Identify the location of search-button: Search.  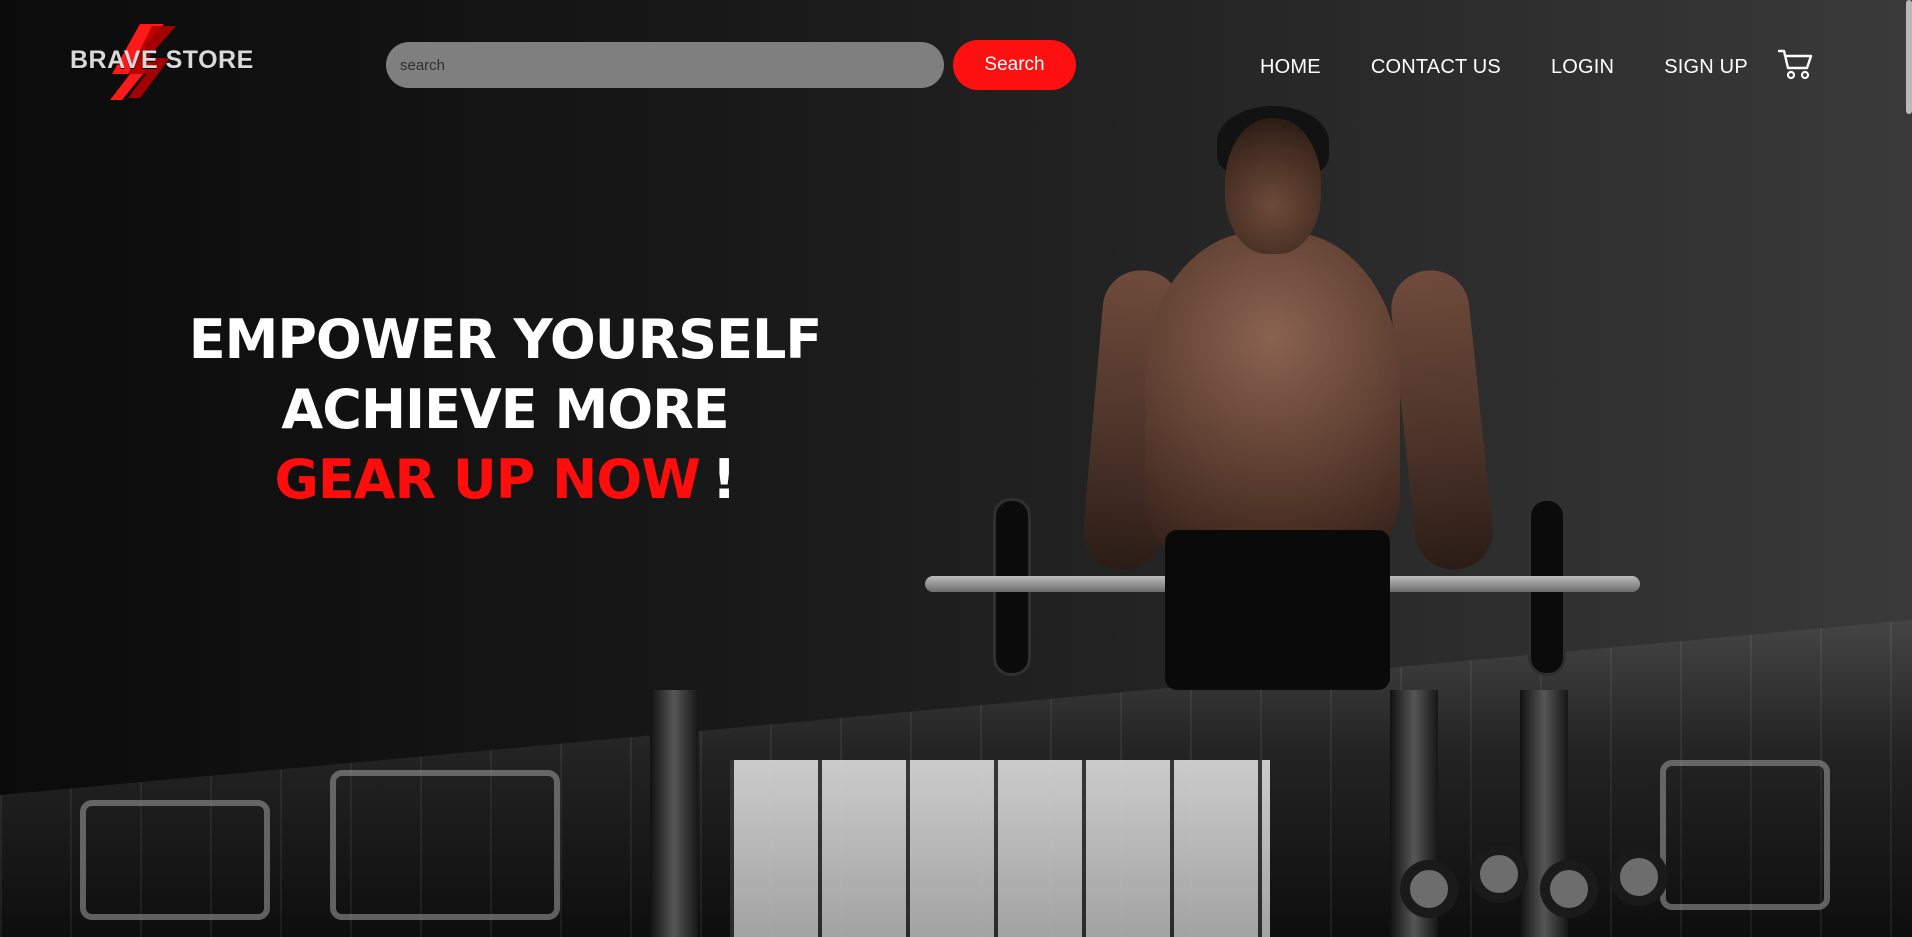
(1014, 65).